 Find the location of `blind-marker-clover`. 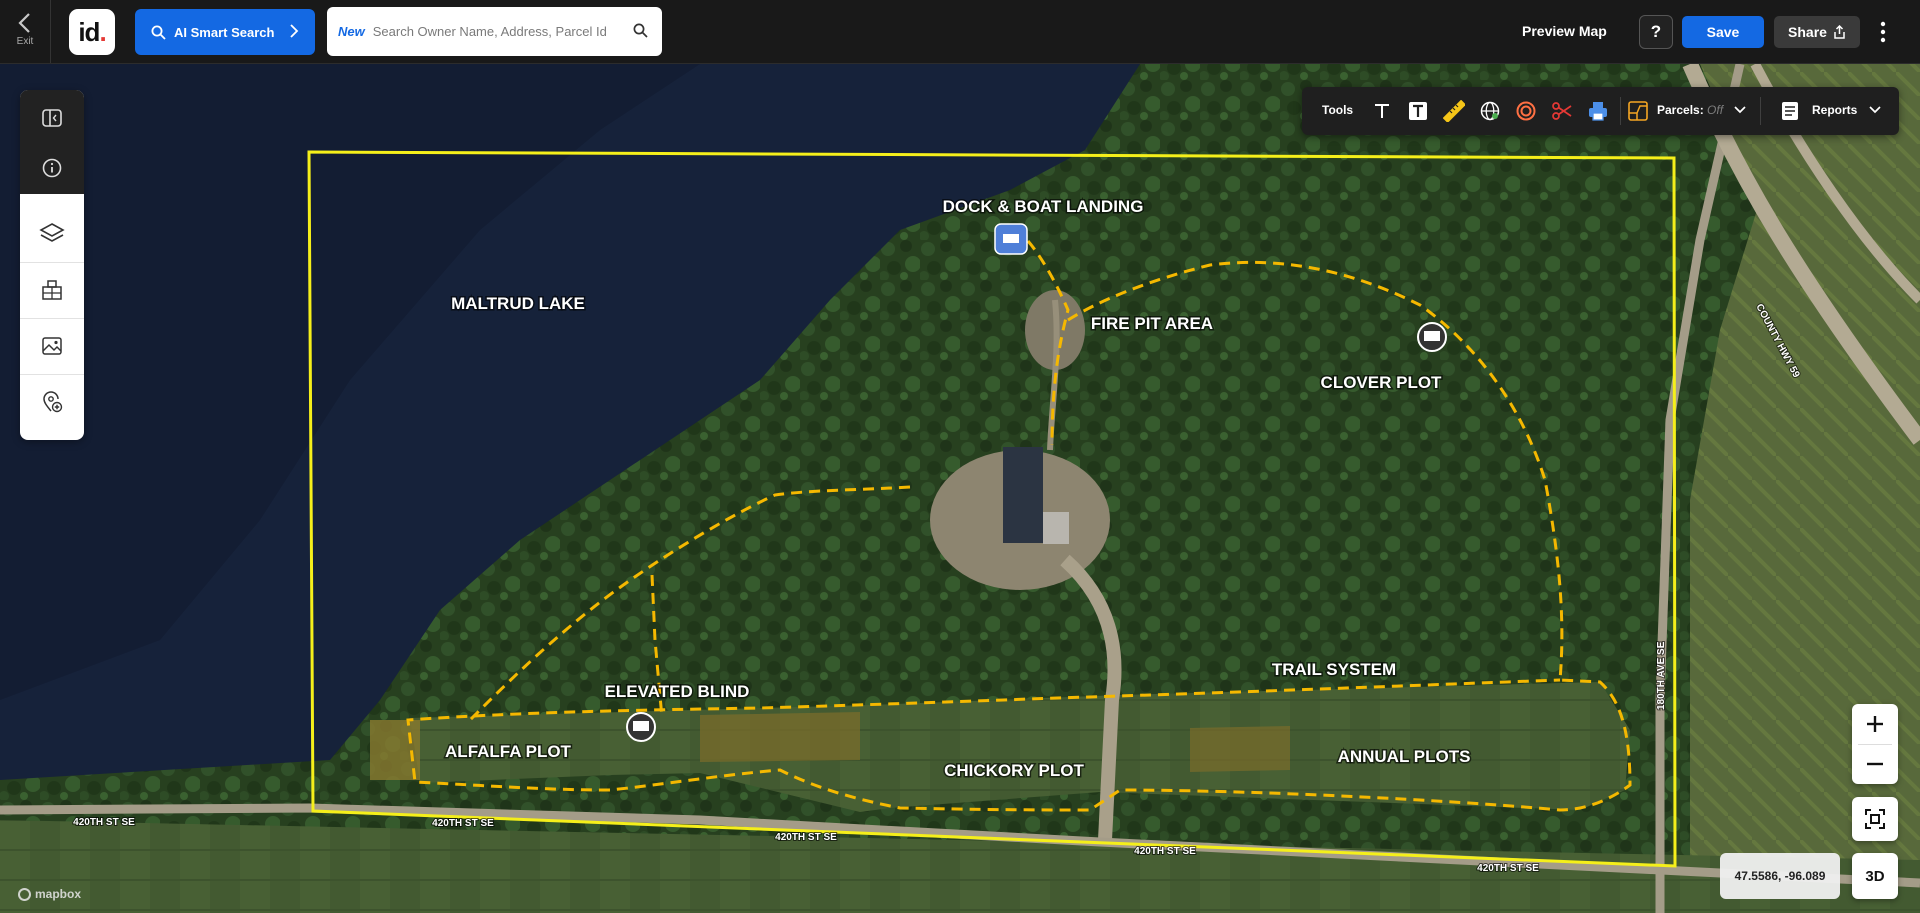

blind-marker-clover is located at coordinates (1432, 337).